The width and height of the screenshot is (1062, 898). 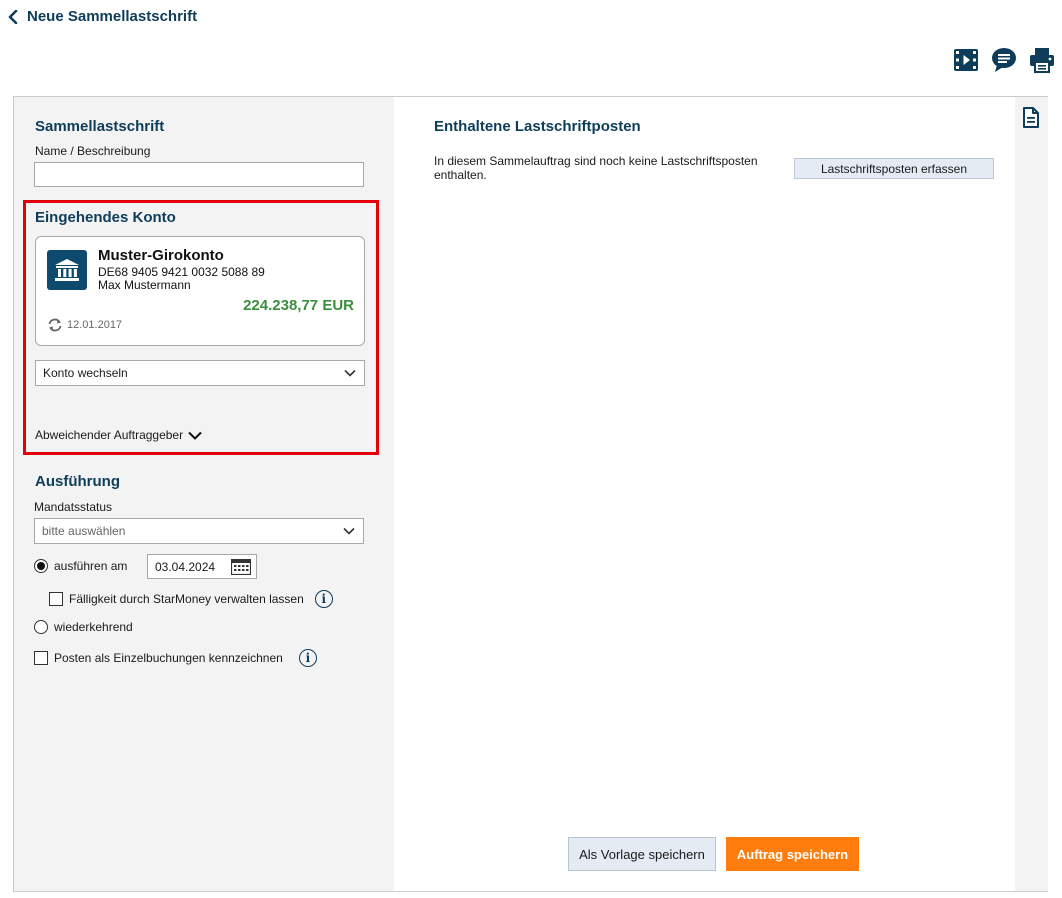 I want to click on video-icon, so click(x=966, y=60).